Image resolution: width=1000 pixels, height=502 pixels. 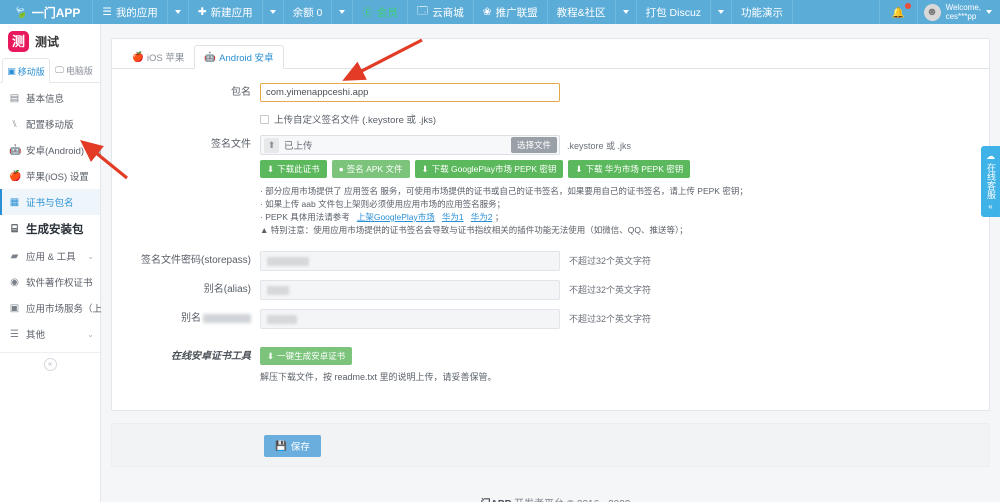 What do you see at coordinates (55, 230) in the screenshot?
I see `sidebar-label-build-package: 生成安装包` at bounding box center [55, 230].